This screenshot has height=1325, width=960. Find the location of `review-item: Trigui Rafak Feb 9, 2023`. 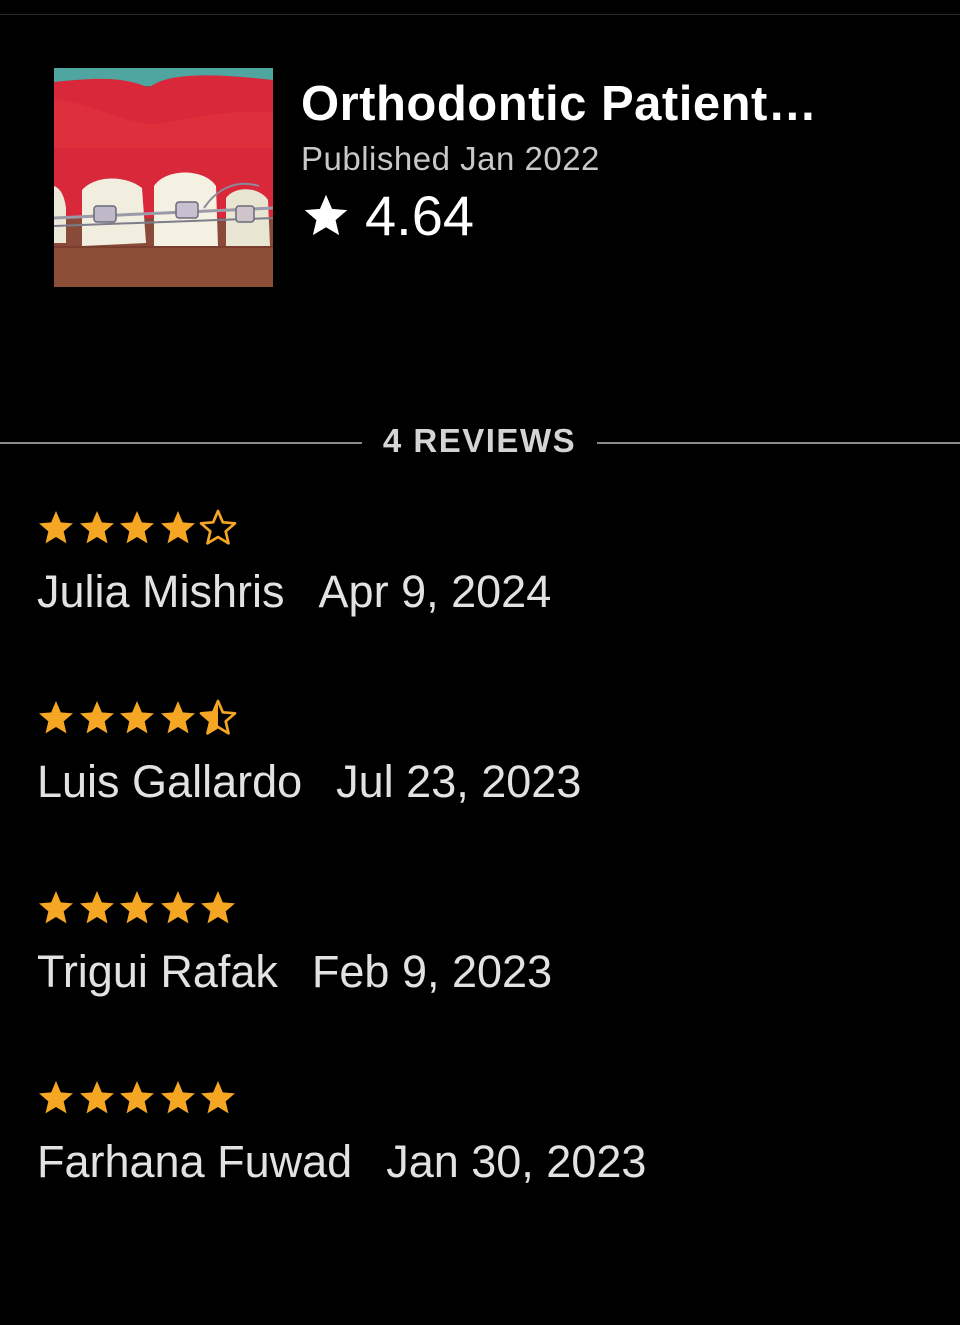

review-item: Trigui Rafak Feb 9, 2023 is located at coordinates (486, 983).